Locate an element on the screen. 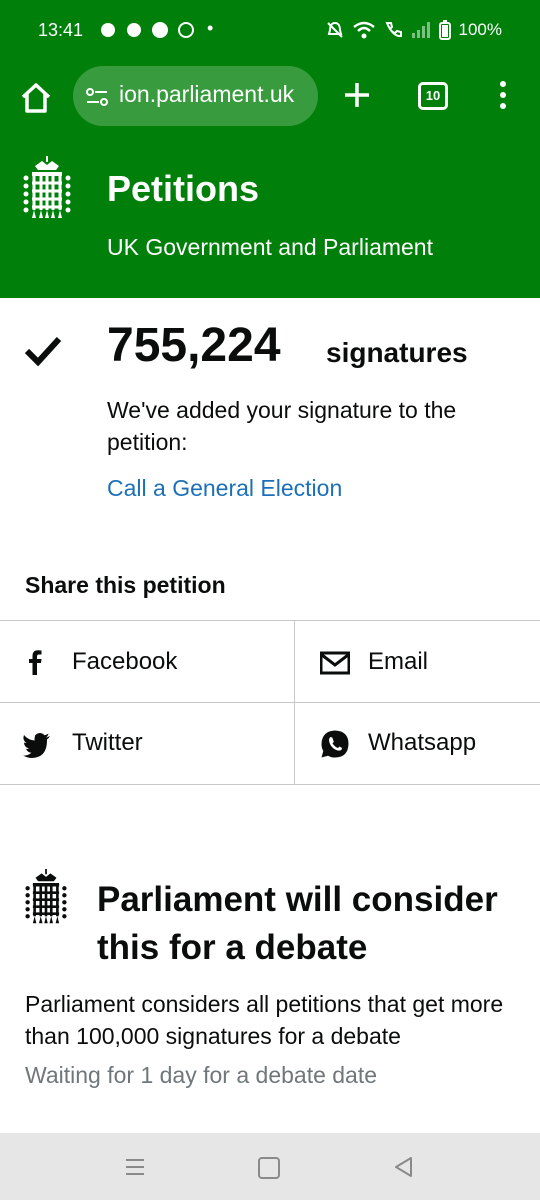 The width and height of the screenshot is (540, 1200). status-right: 100% is located at coordinates (413, 30).